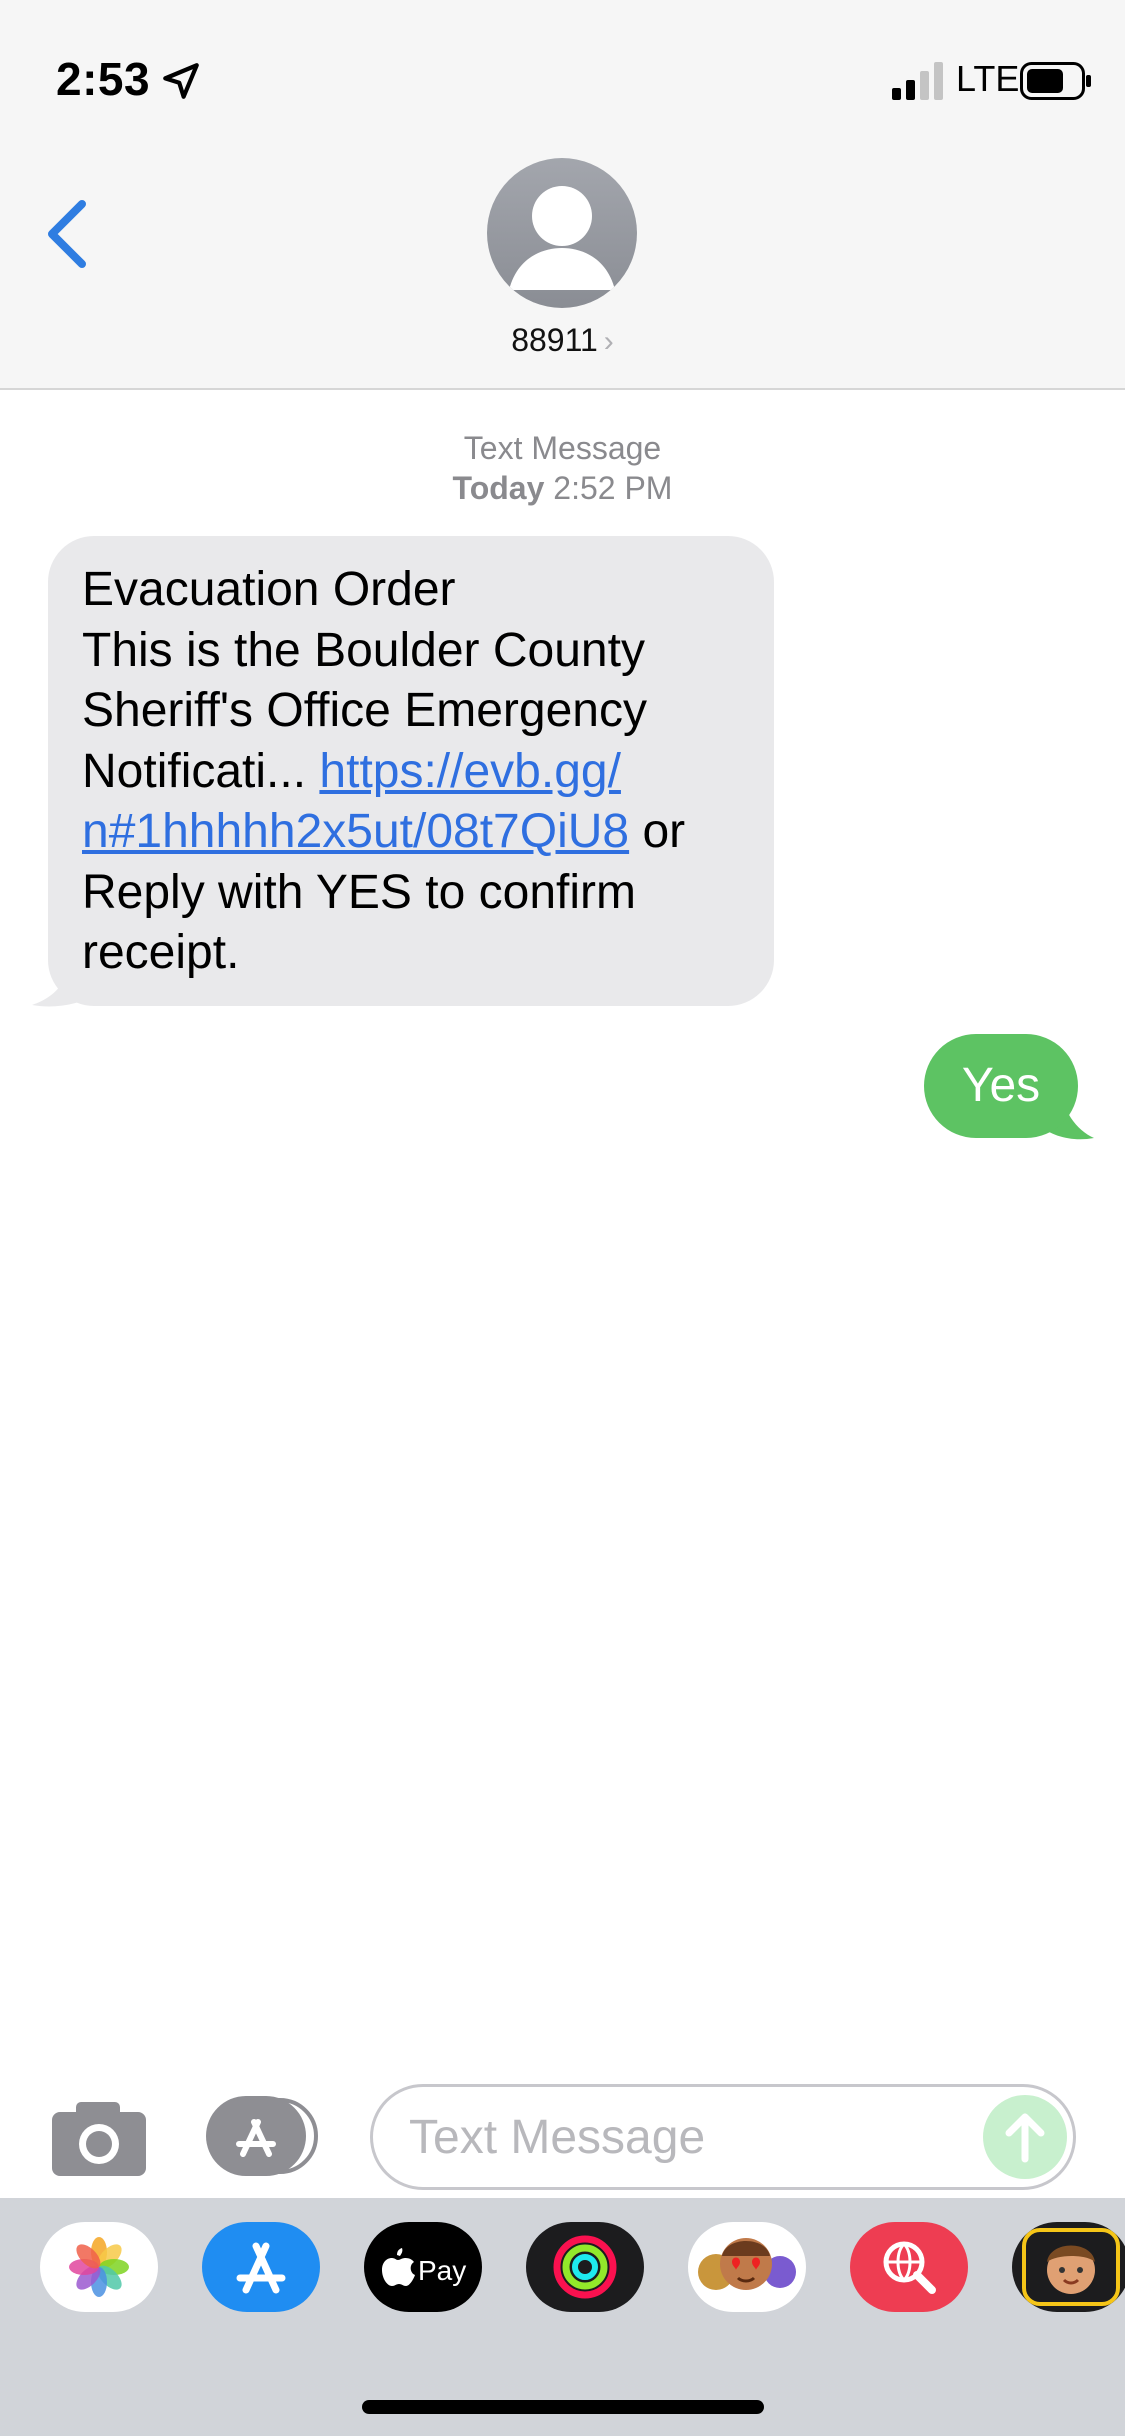 This screenshot has height=2436, width=1125. What do you see at coordinates (442, 2270) in the screenshot?
I see `apple-pay-label: Pay` at bounding box center [442, 2270].